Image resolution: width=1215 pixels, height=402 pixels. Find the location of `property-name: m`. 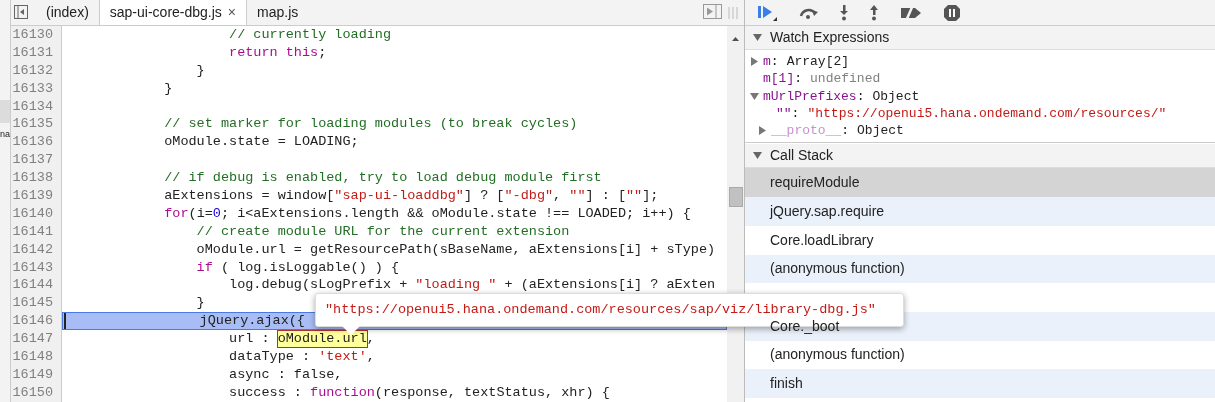

property-name: m is located at coordinates (767, 62).